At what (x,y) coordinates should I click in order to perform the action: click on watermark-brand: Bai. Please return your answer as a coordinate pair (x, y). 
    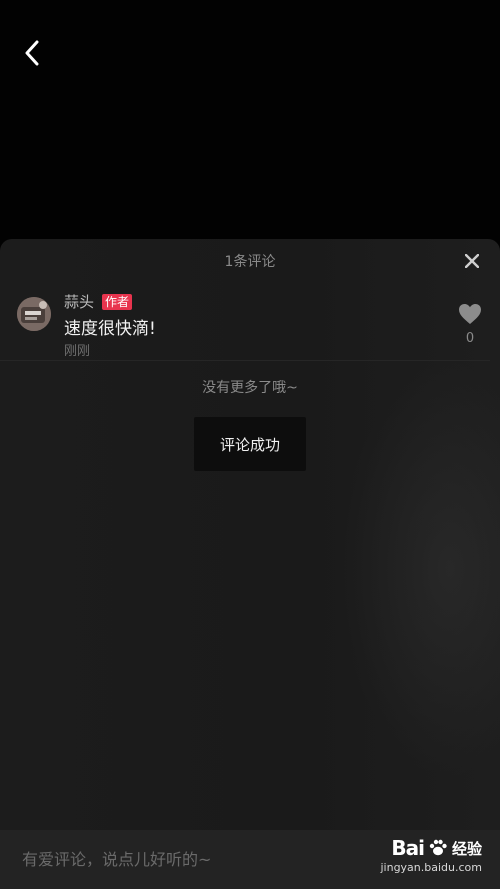
    Looking at the image, I should click on (408, 848).